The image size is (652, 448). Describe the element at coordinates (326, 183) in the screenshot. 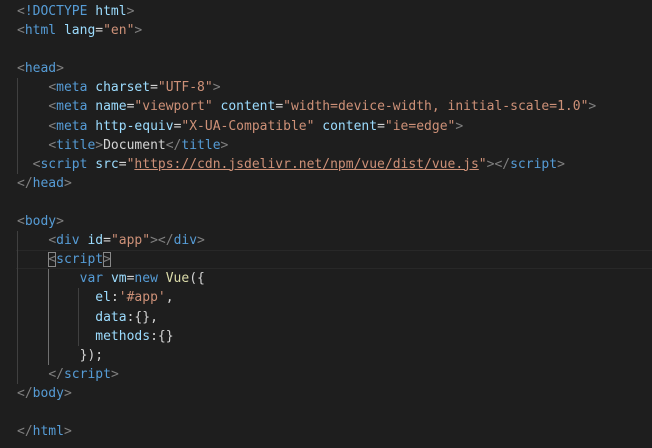

I see `code-line: </head>` at that location.